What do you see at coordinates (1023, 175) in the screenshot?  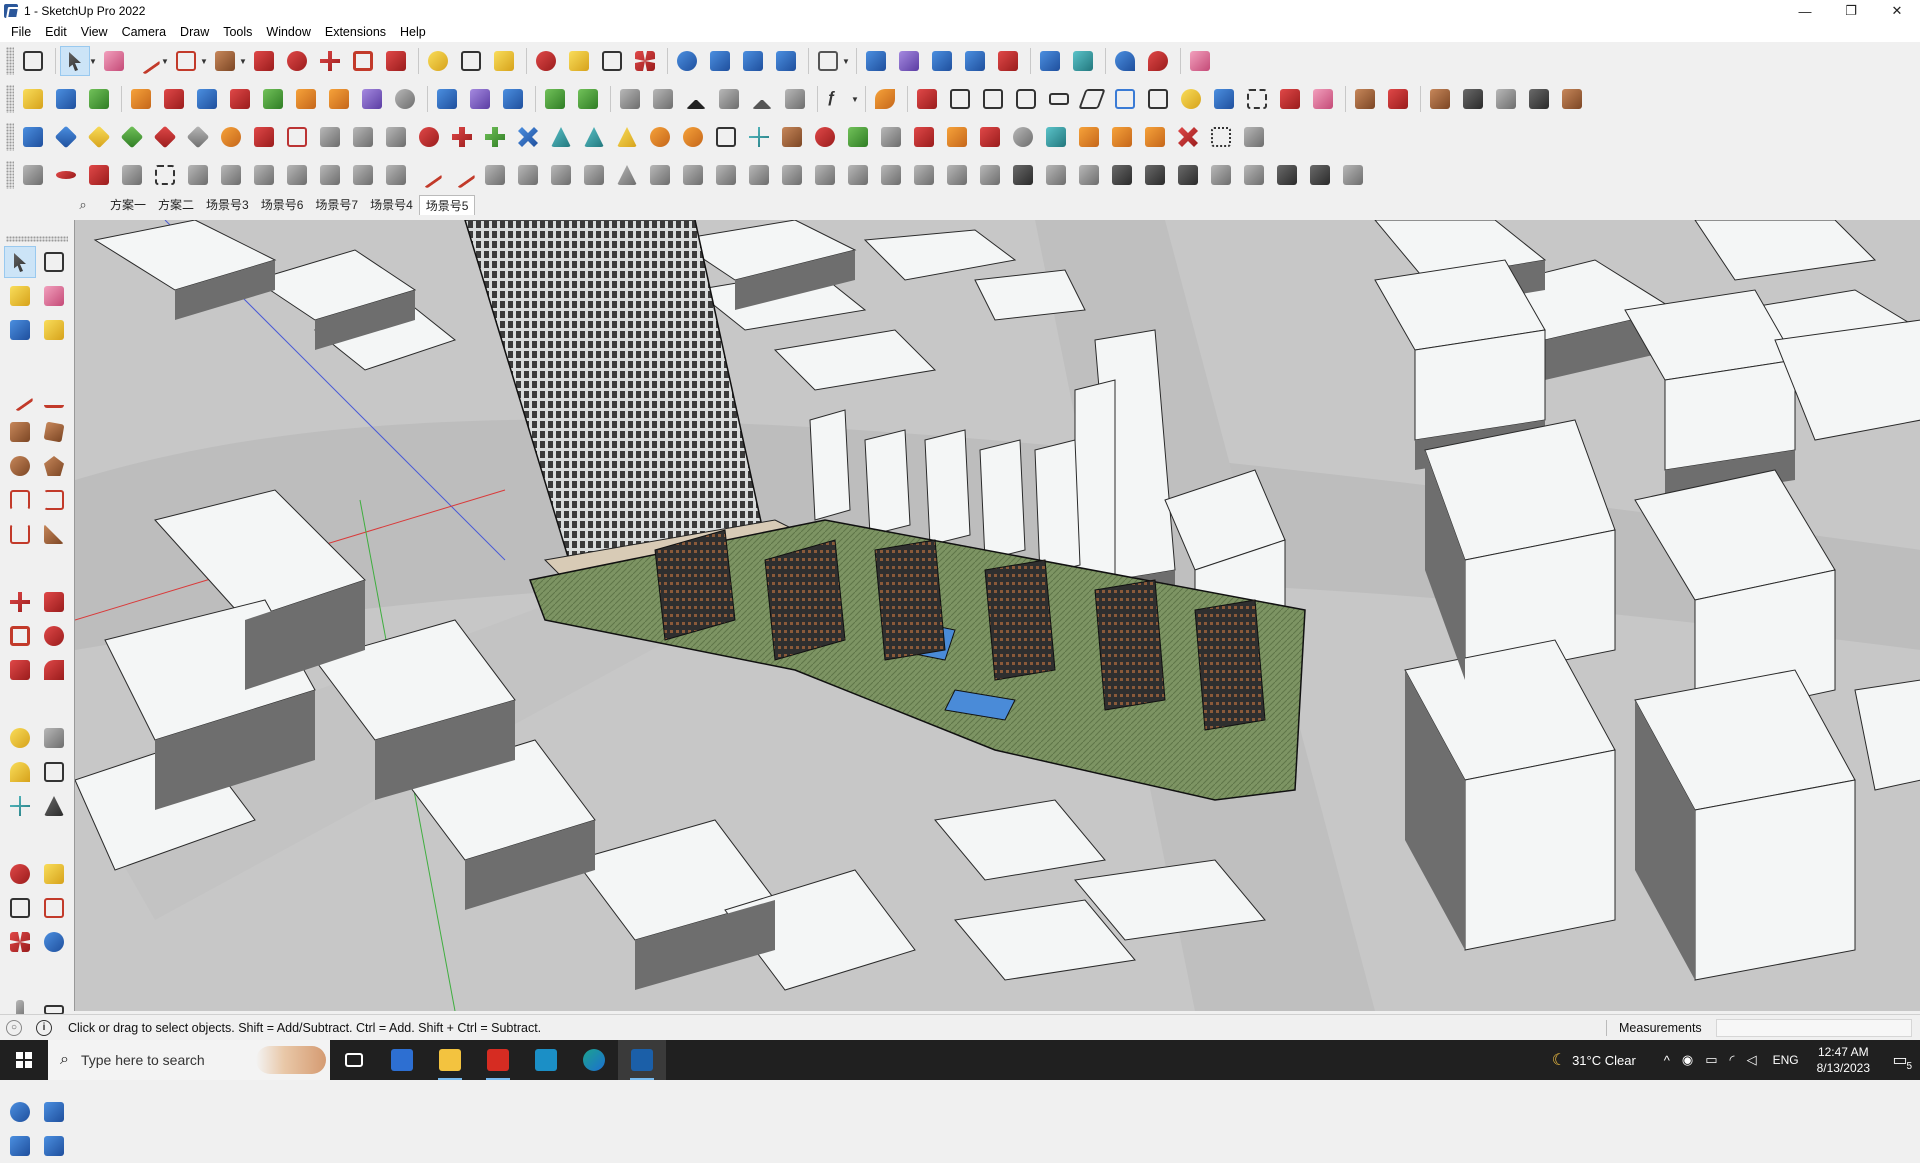 I see `plugin-stripe-1-icon` at bounding box center [1023, 175].